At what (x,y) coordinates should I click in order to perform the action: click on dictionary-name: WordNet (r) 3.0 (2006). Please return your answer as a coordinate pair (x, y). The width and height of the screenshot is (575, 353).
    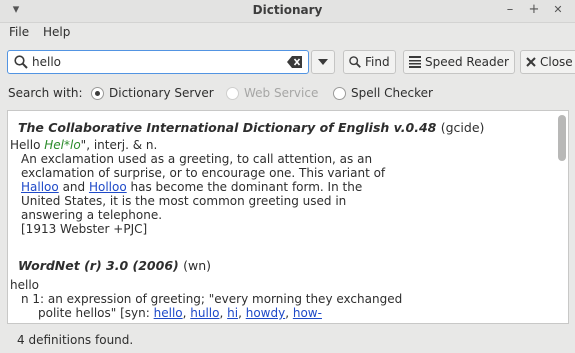
    Looking at the image, I should click on (98, 265).